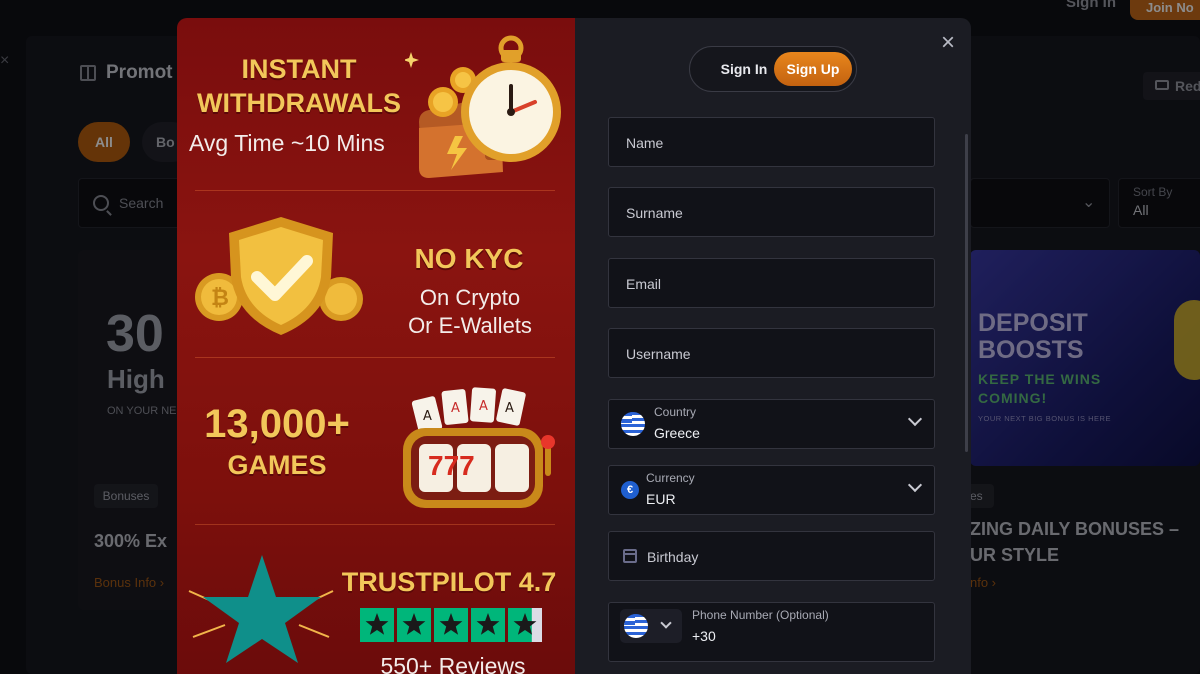 This screenshot has width=1200, height=674. I want to click on auth-tab-toggle: Sign In Sign Up, so click(773, 69).